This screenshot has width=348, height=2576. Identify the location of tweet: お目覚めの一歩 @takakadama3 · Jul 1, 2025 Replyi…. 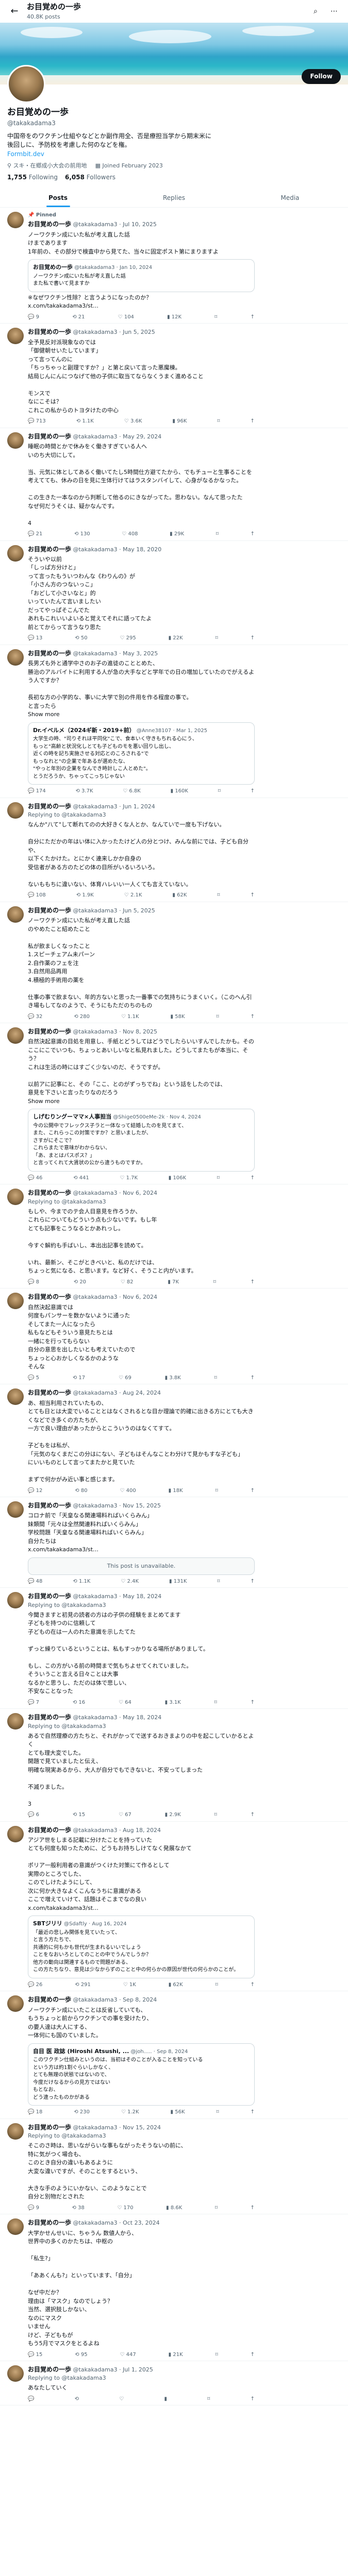
(174, 2383).